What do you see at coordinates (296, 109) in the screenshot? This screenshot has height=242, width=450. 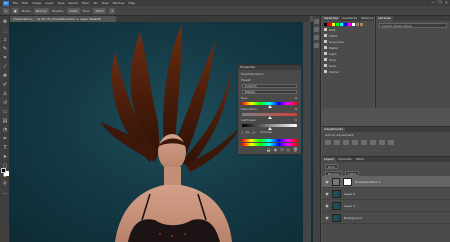 I see `saturation-value: 0` at bounding box center [296, 109].